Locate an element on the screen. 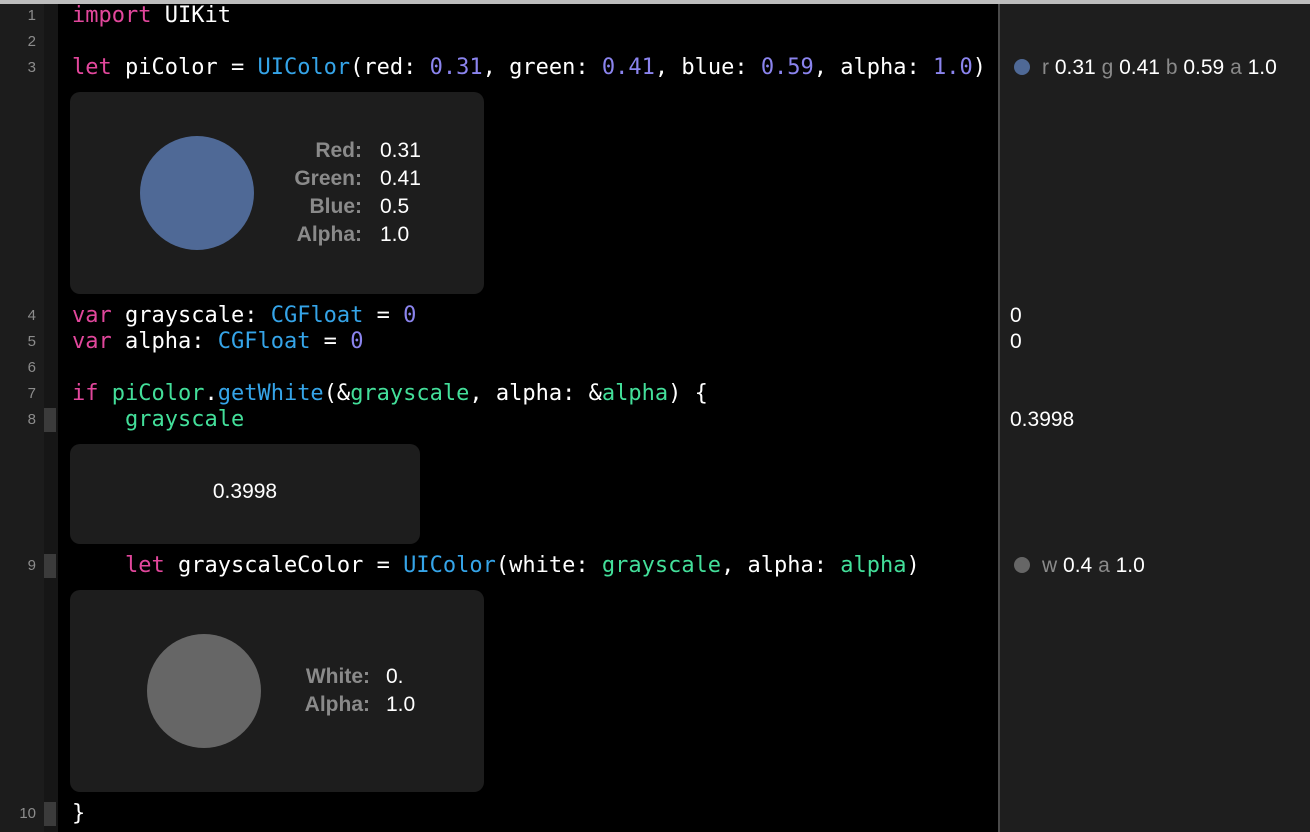  result-value: 0.31 is located at coordinates (1075, 67).